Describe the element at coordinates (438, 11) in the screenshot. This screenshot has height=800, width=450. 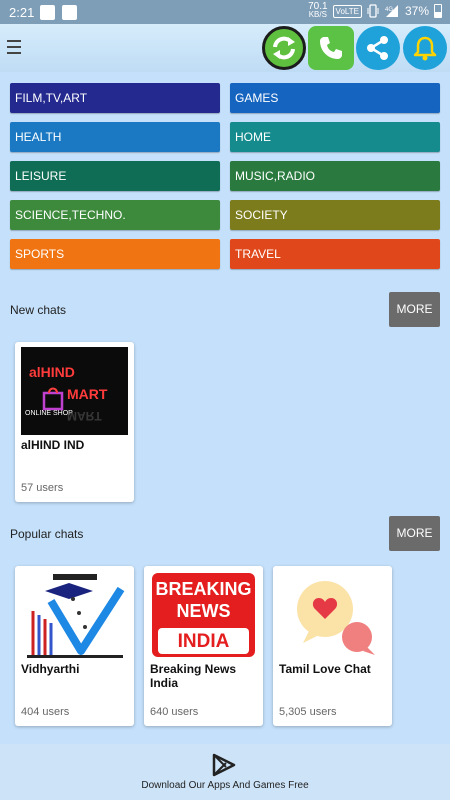
I see `battery-icon` at that location.